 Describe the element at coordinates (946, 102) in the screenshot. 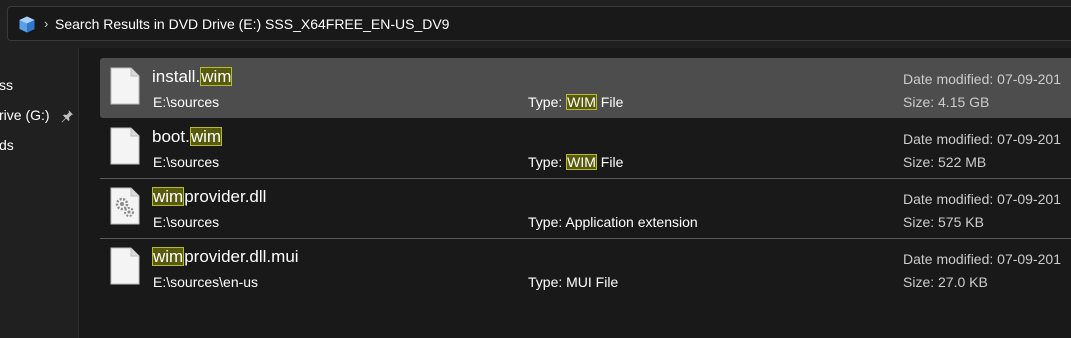

I see `file-size: Size: 4.15 GB` at that location.